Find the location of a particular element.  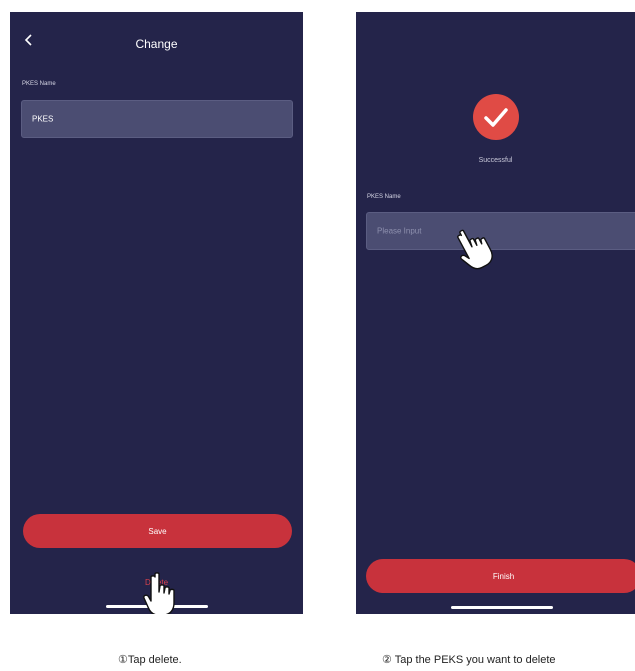

success-check-badge is located at coordinates (496, 117).